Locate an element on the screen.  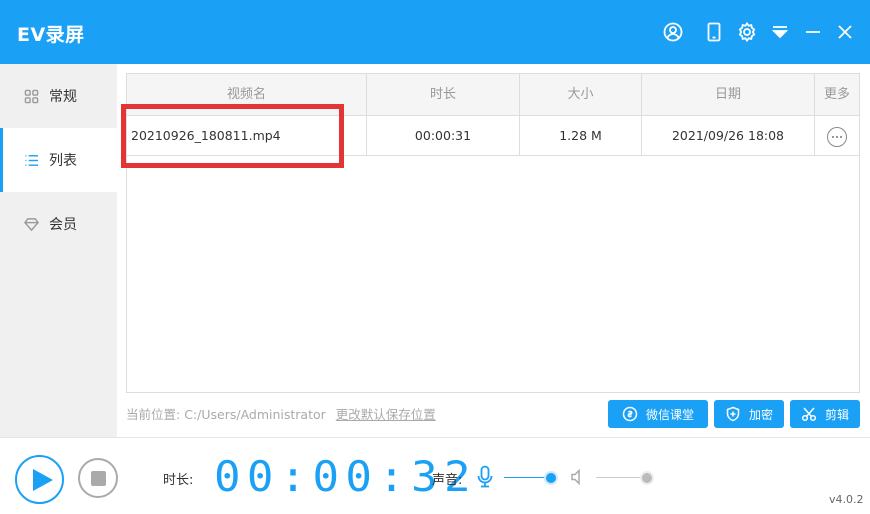
path-label: 当前位置: is located at coordinates (153, 414).